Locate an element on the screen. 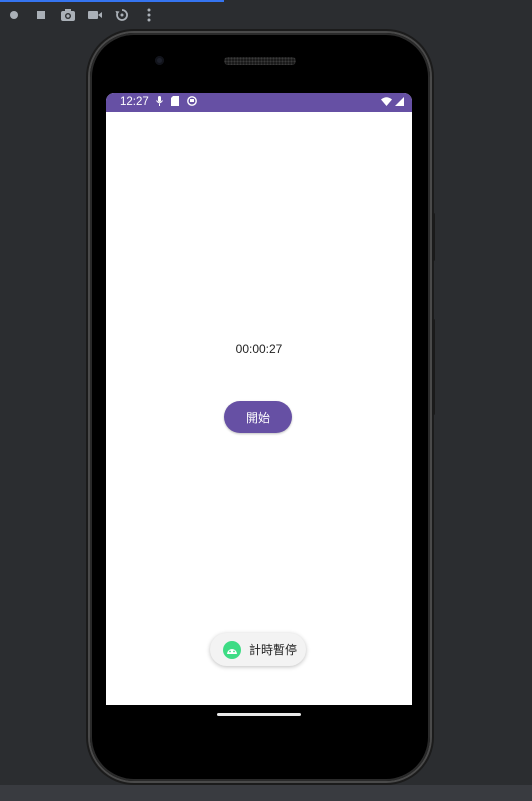 The image size is (532, 801). emulator-toolbar is located at coordinates (266, 13).